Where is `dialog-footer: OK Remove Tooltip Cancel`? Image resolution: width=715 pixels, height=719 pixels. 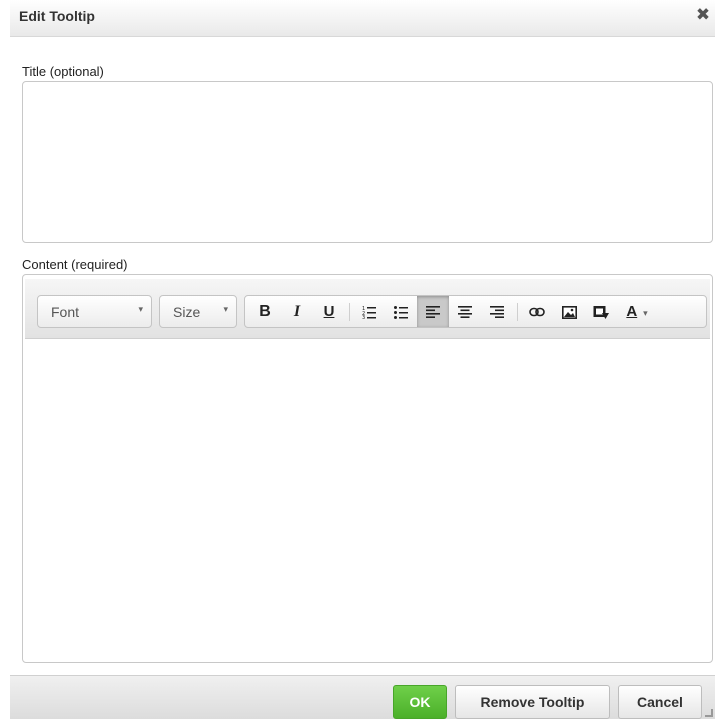 dialog-footer: OK Remove Tooltip Cancel is located at coordinates (362, 697).